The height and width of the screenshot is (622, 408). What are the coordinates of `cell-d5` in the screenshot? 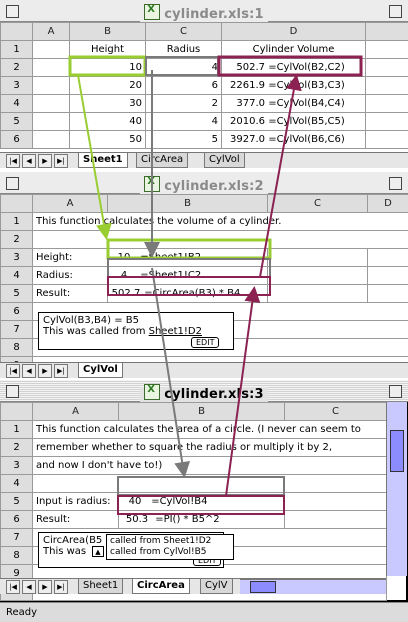 It's located at (387, 293).